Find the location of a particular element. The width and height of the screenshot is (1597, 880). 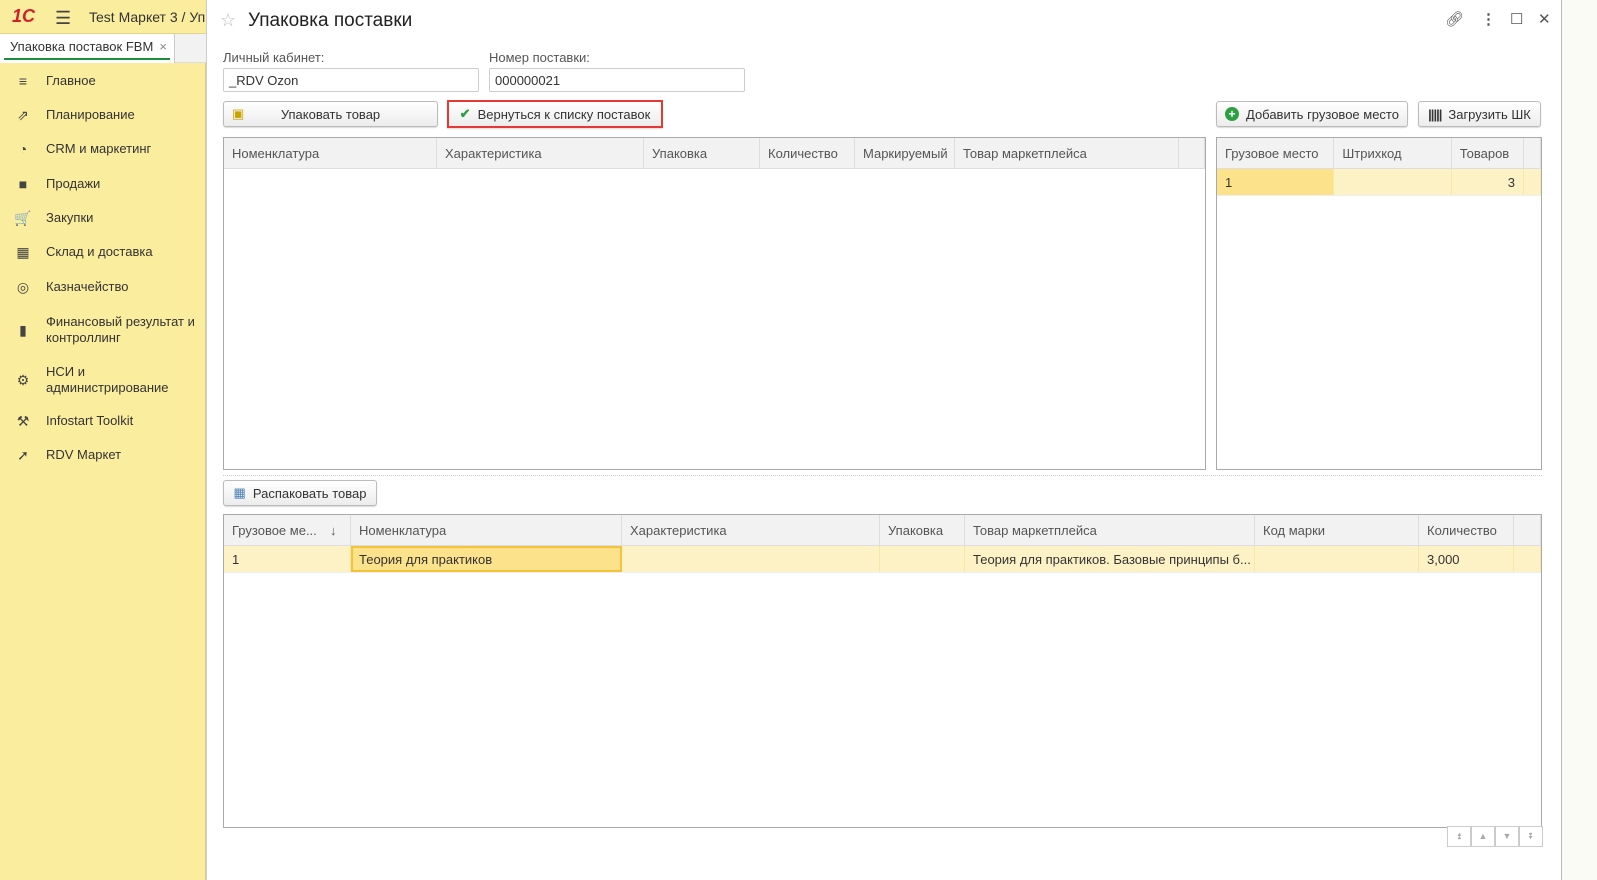

sidebar-item-label: Склад и доставка is located at coordinates (99, 251).